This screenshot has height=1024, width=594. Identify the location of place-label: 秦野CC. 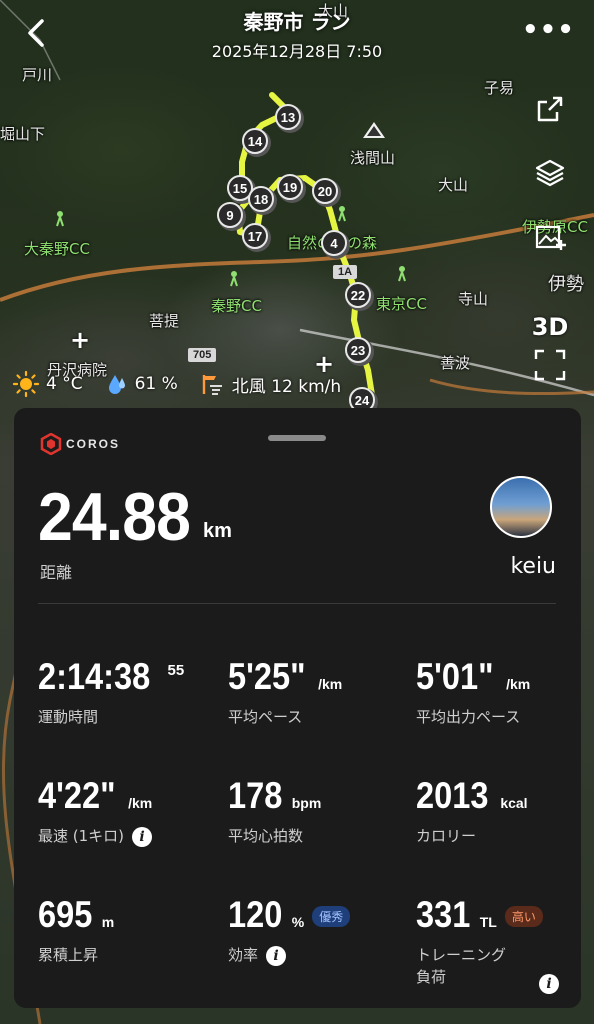
(236, 306).